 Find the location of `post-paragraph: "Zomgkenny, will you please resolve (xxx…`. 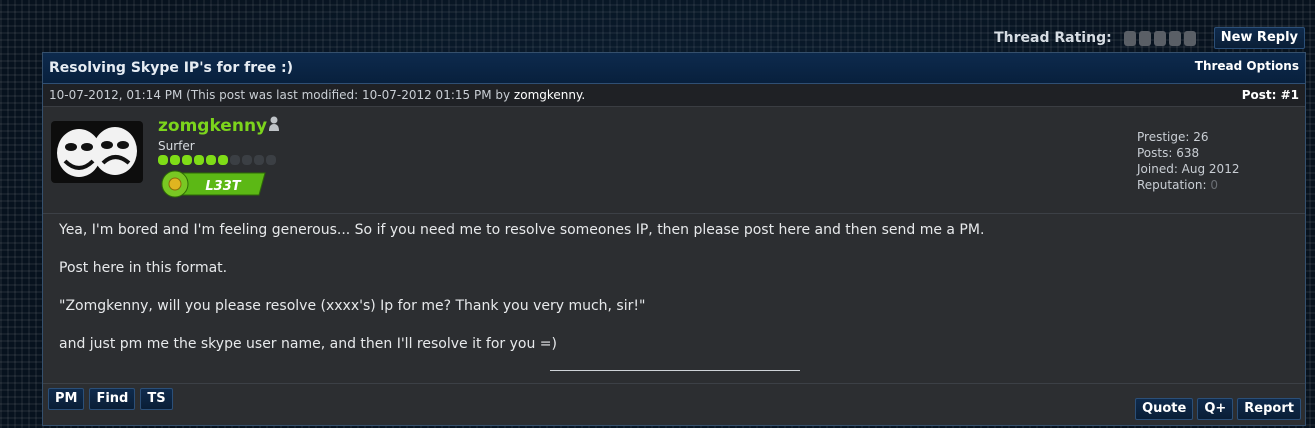

post-paragraph: "Zomgkenny, will you please resolve (xxx… is located at coordinates (352, 306).